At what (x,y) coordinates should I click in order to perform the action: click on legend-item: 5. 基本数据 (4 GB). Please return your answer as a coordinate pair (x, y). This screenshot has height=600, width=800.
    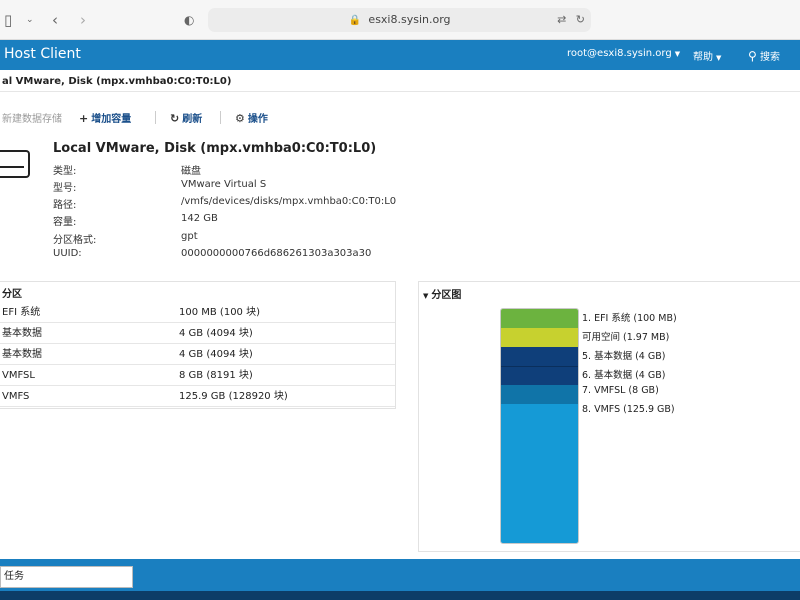
    Looking at the image, I should click on (624, 356).